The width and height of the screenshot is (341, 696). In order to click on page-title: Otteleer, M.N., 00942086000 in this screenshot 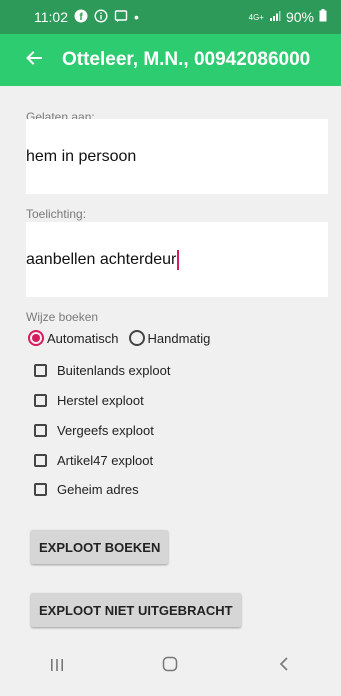, I will do `click(186, 59)`.